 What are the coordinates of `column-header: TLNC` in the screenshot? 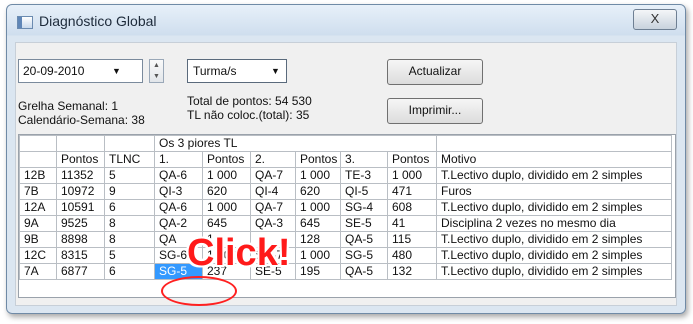 It's located at (129, 159).